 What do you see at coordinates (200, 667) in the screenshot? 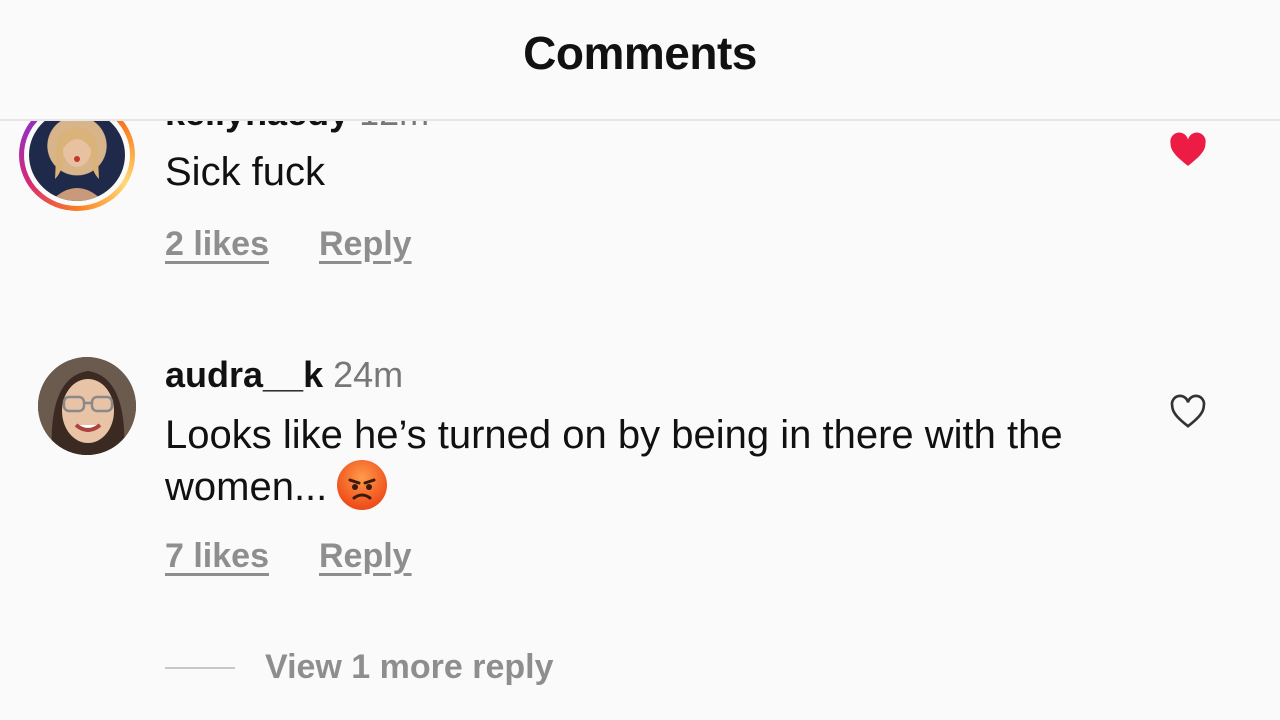
I see `divider-line` at bounding box center [200, 667].